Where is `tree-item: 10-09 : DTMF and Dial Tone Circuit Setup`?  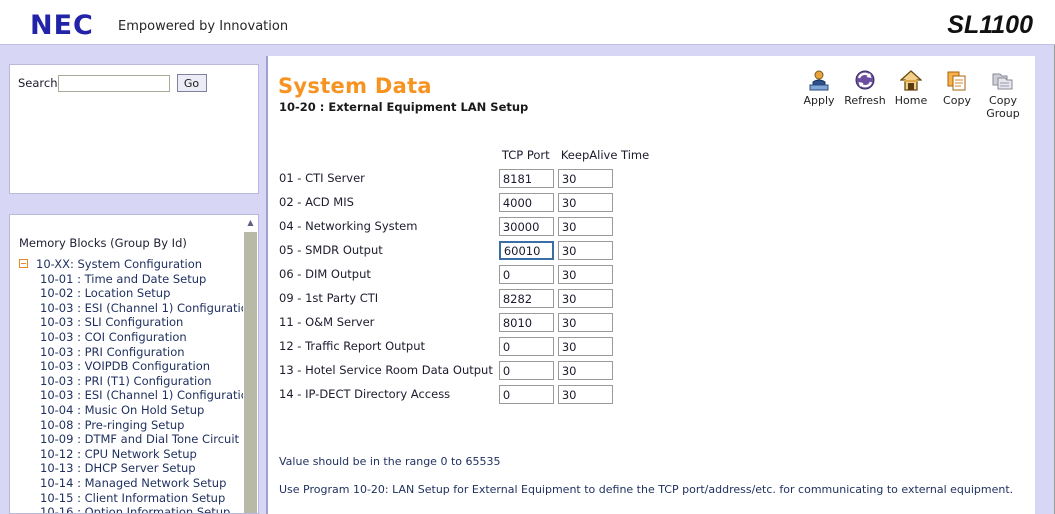
tree-item: 10-09 : DTMF and Dial Tone Circuit Setup is located at coordinates (134, 439).